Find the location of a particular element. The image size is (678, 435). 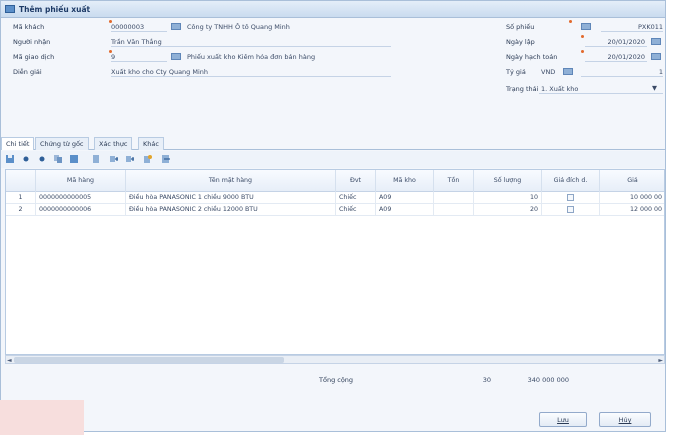

created-date-label: Ngày lập is located at coordinates (520, 42).